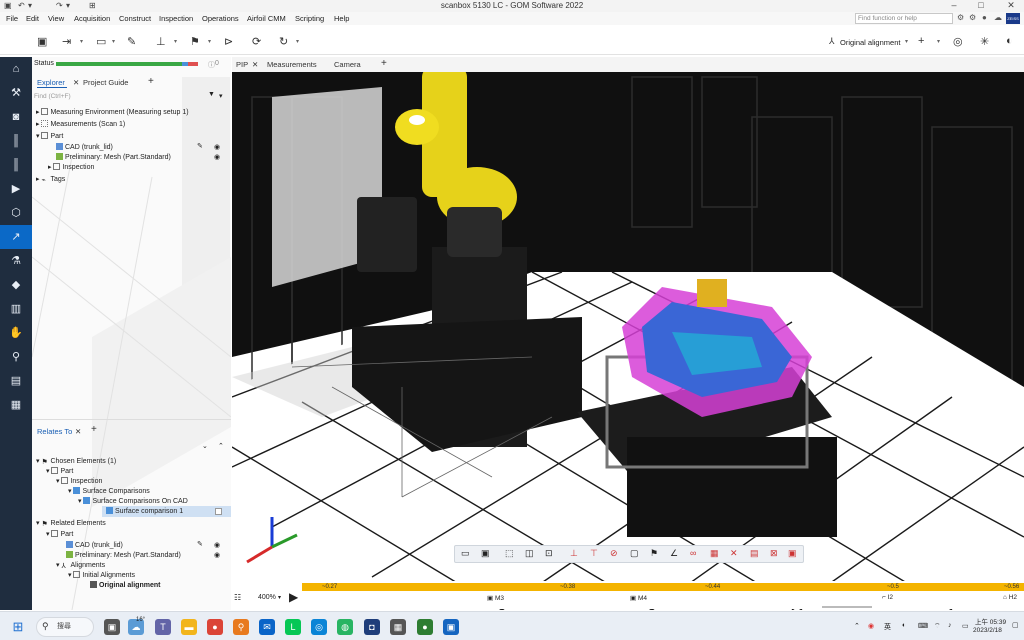  Describe the element at coordinates (161, 41) in the screenshot. I see `probe-icon: ⊥` at that location.